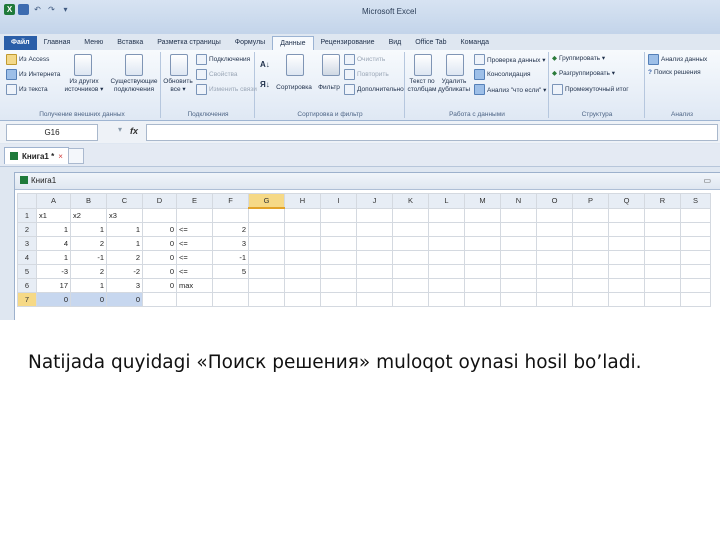  I want to click on row-header: 3, so click(27, 243).